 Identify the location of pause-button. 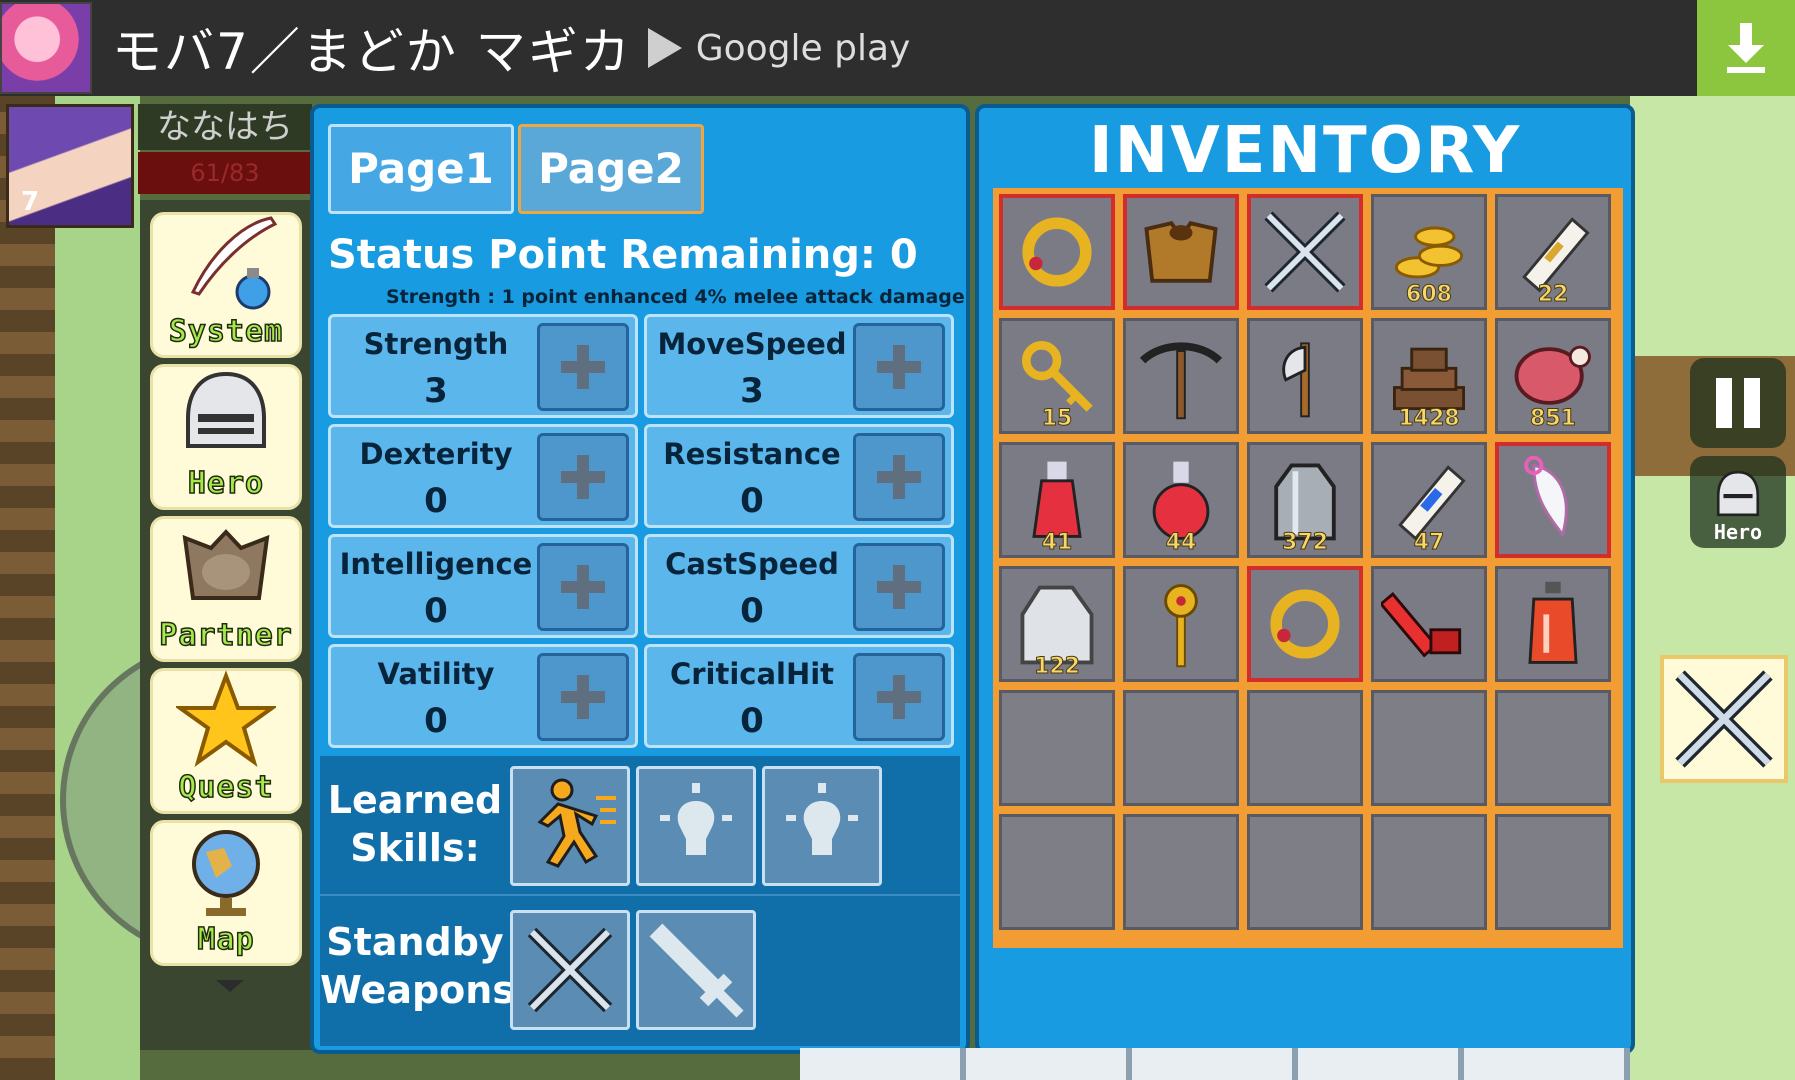
(1738, 403).